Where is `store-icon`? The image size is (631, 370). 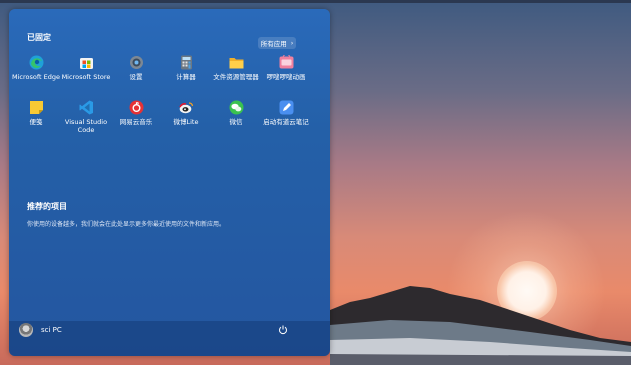 store-icon is located at coordinates (86, 62).